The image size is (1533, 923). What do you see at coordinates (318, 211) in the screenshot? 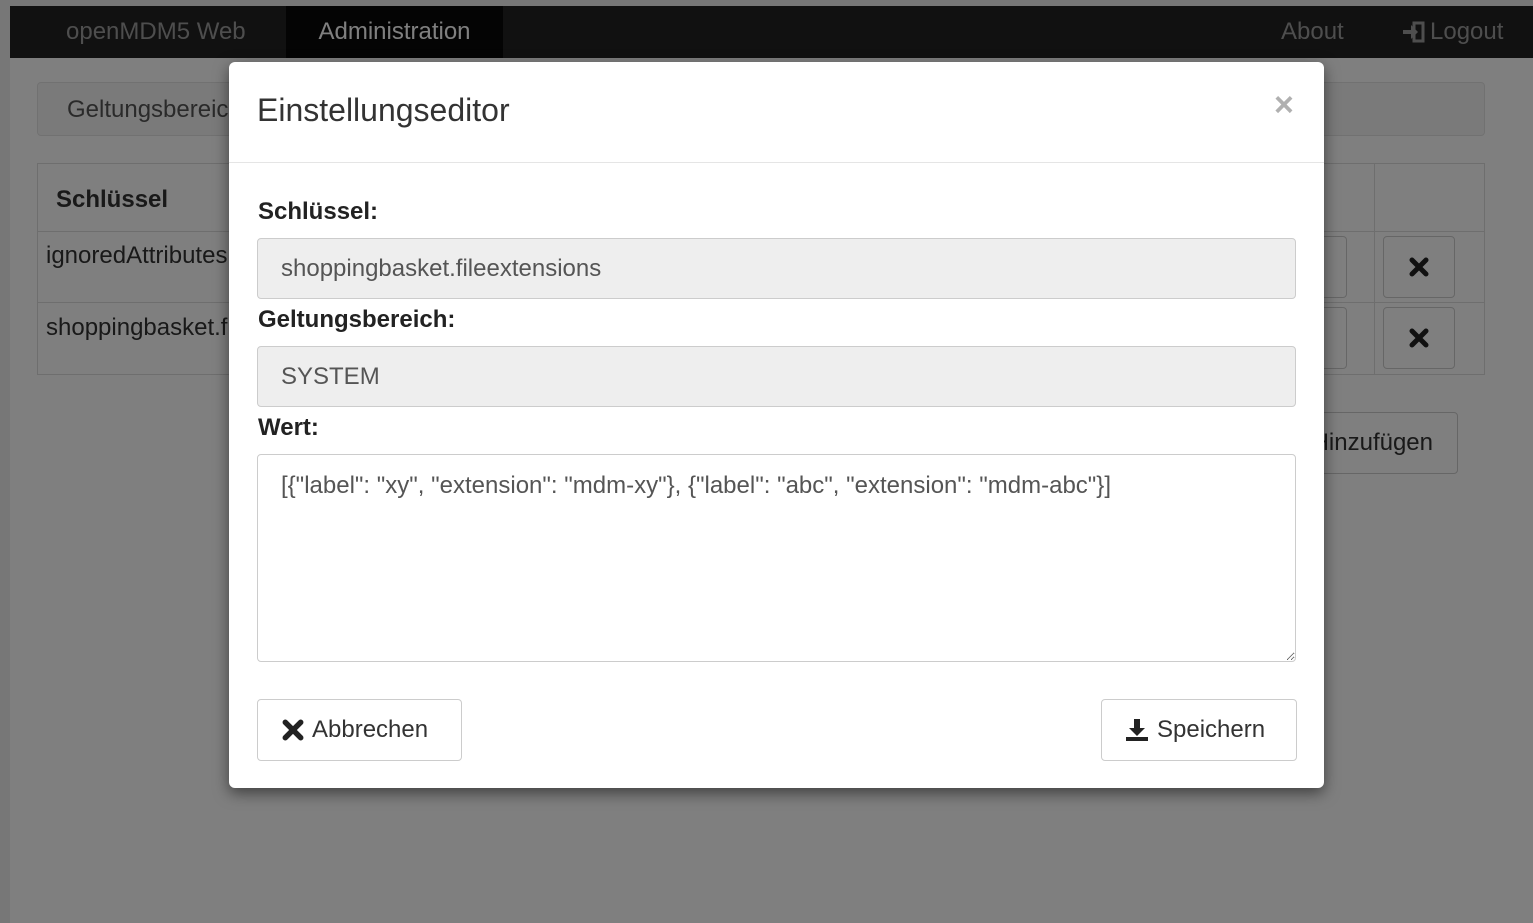
I see `key-label: Schlüssel:` at bounding box center [318, 211].